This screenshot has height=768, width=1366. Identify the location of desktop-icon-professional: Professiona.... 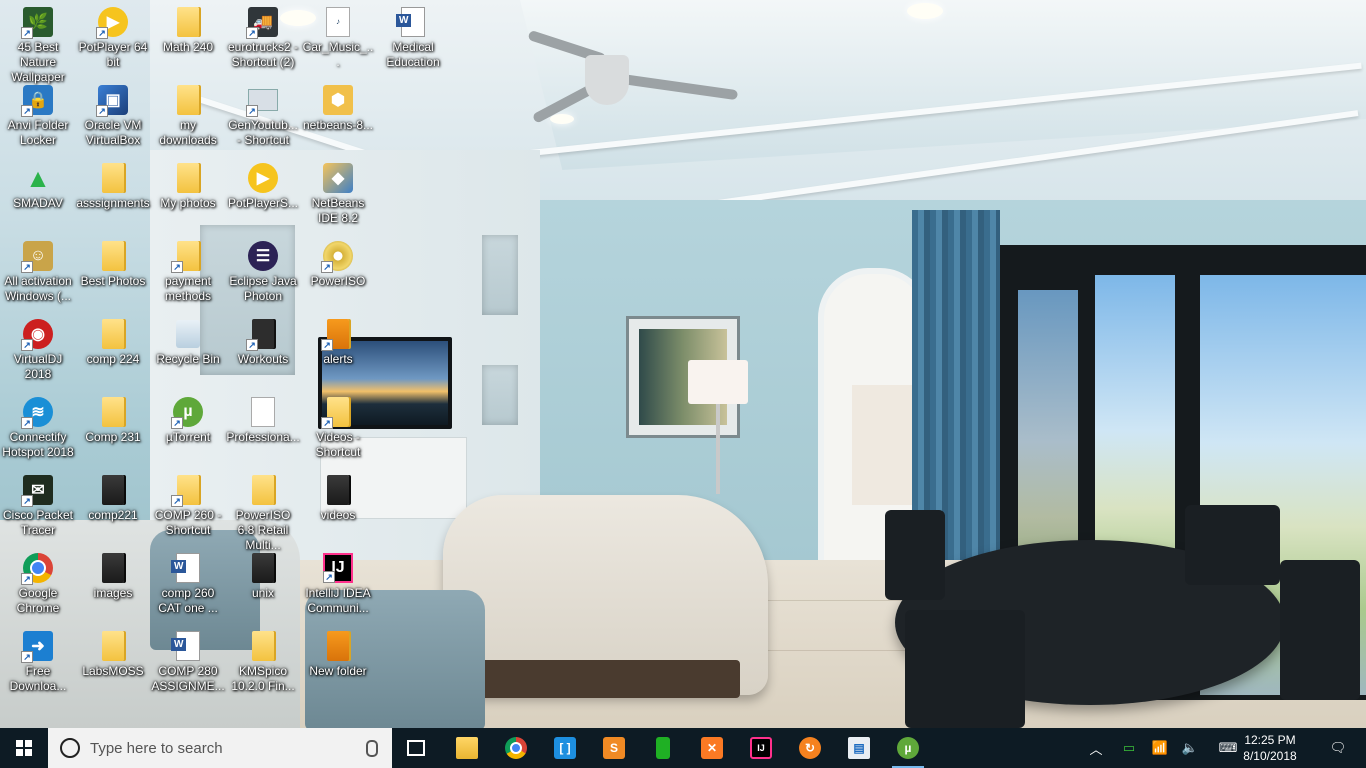
(263, 418).